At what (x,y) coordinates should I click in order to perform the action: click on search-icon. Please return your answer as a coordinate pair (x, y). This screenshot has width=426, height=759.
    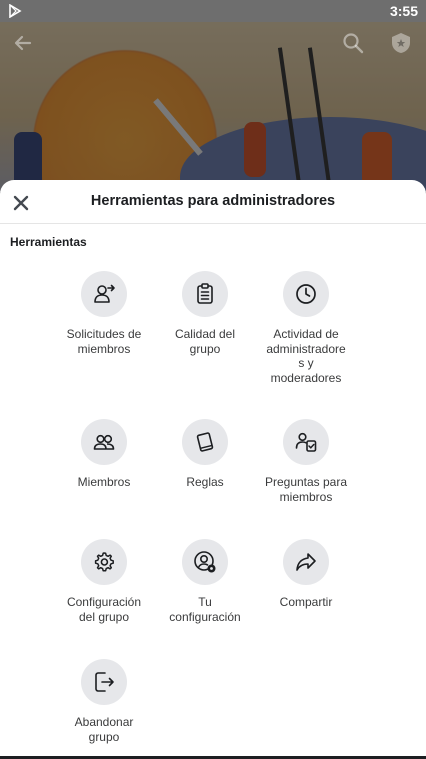
    Looking at the image, I should click on (353, 43).